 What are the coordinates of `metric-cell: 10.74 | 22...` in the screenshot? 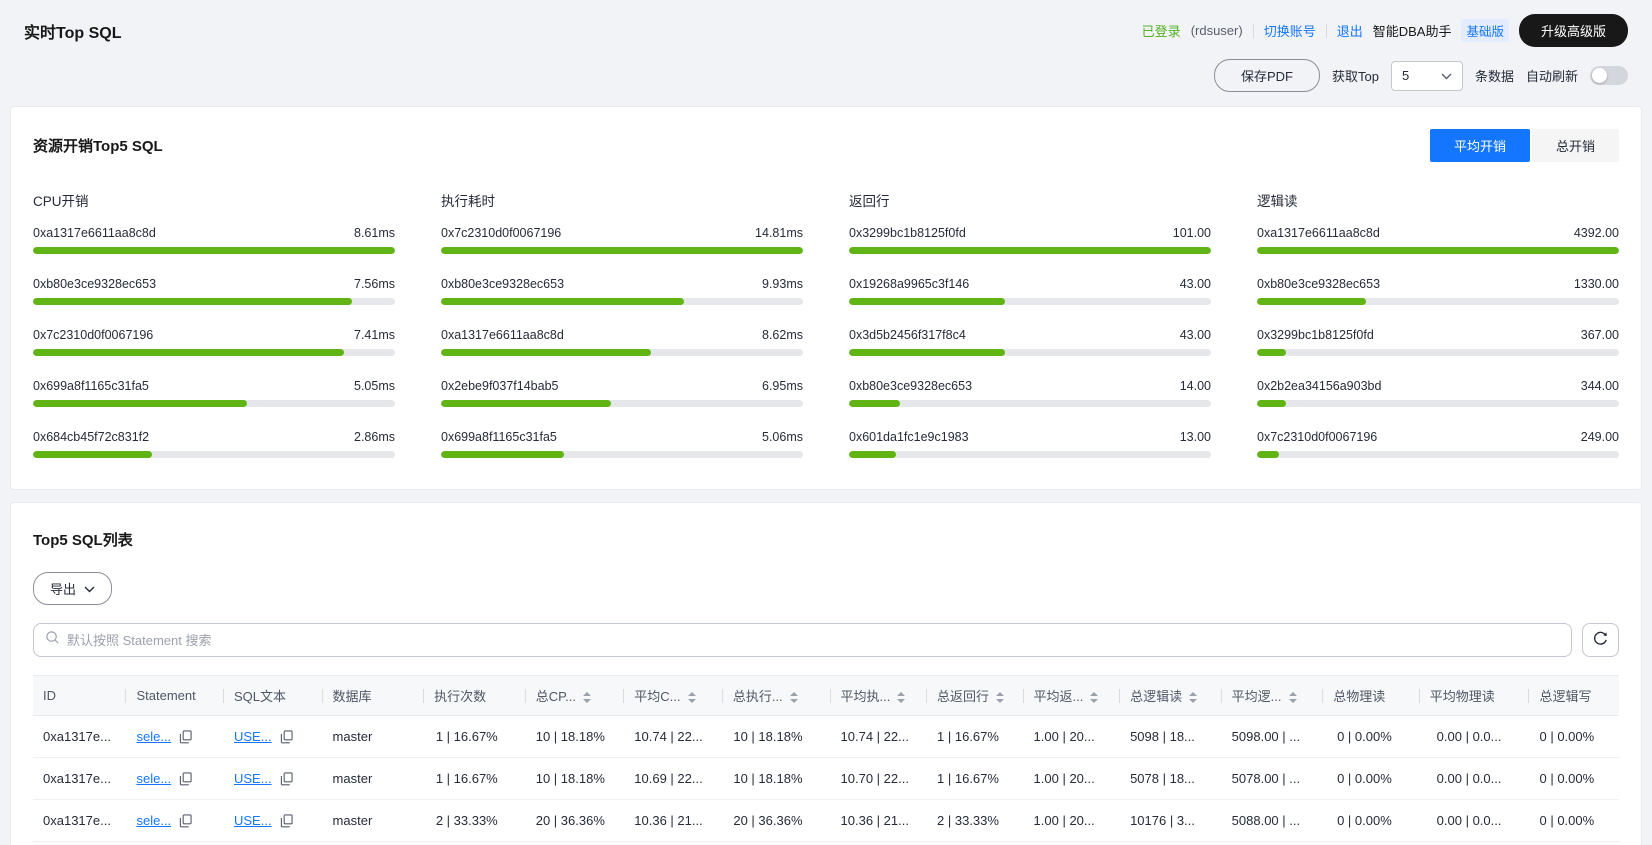 It's located at (879, 736).